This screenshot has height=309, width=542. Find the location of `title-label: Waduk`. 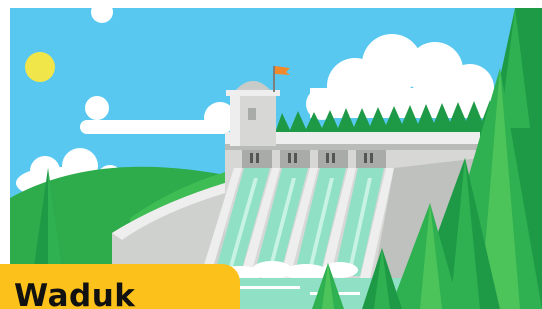

title-label: Waduk is located at coordinates (75, 293).